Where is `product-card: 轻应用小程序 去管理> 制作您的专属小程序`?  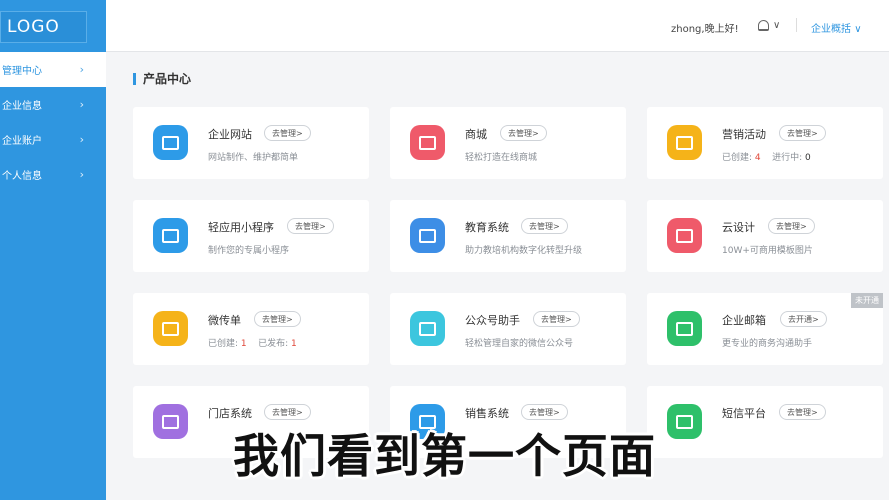 product-card: 轻应用小程序 去管理> 制作您的专属小程序 is located at coordinates (251, 236).